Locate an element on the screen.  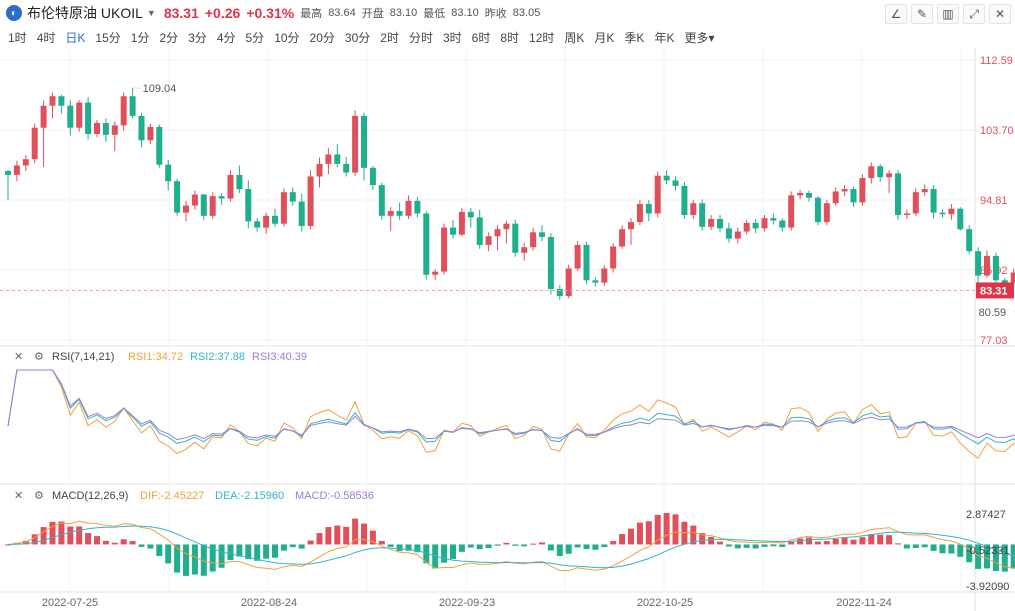
draw-line-icon: ∠ is located at coordinates (896, 14).